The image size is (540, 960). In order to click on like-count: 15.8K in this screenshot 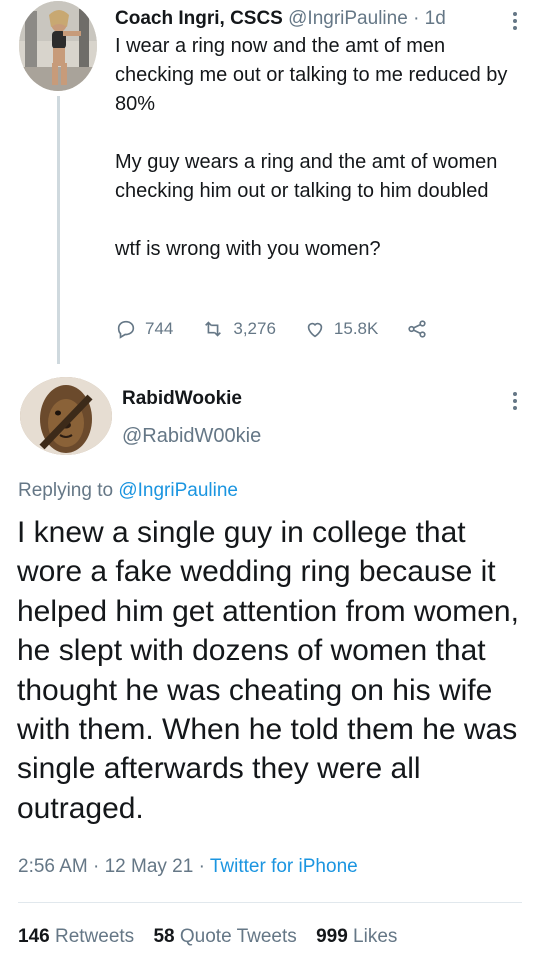, I will do `click(356, 328)`.